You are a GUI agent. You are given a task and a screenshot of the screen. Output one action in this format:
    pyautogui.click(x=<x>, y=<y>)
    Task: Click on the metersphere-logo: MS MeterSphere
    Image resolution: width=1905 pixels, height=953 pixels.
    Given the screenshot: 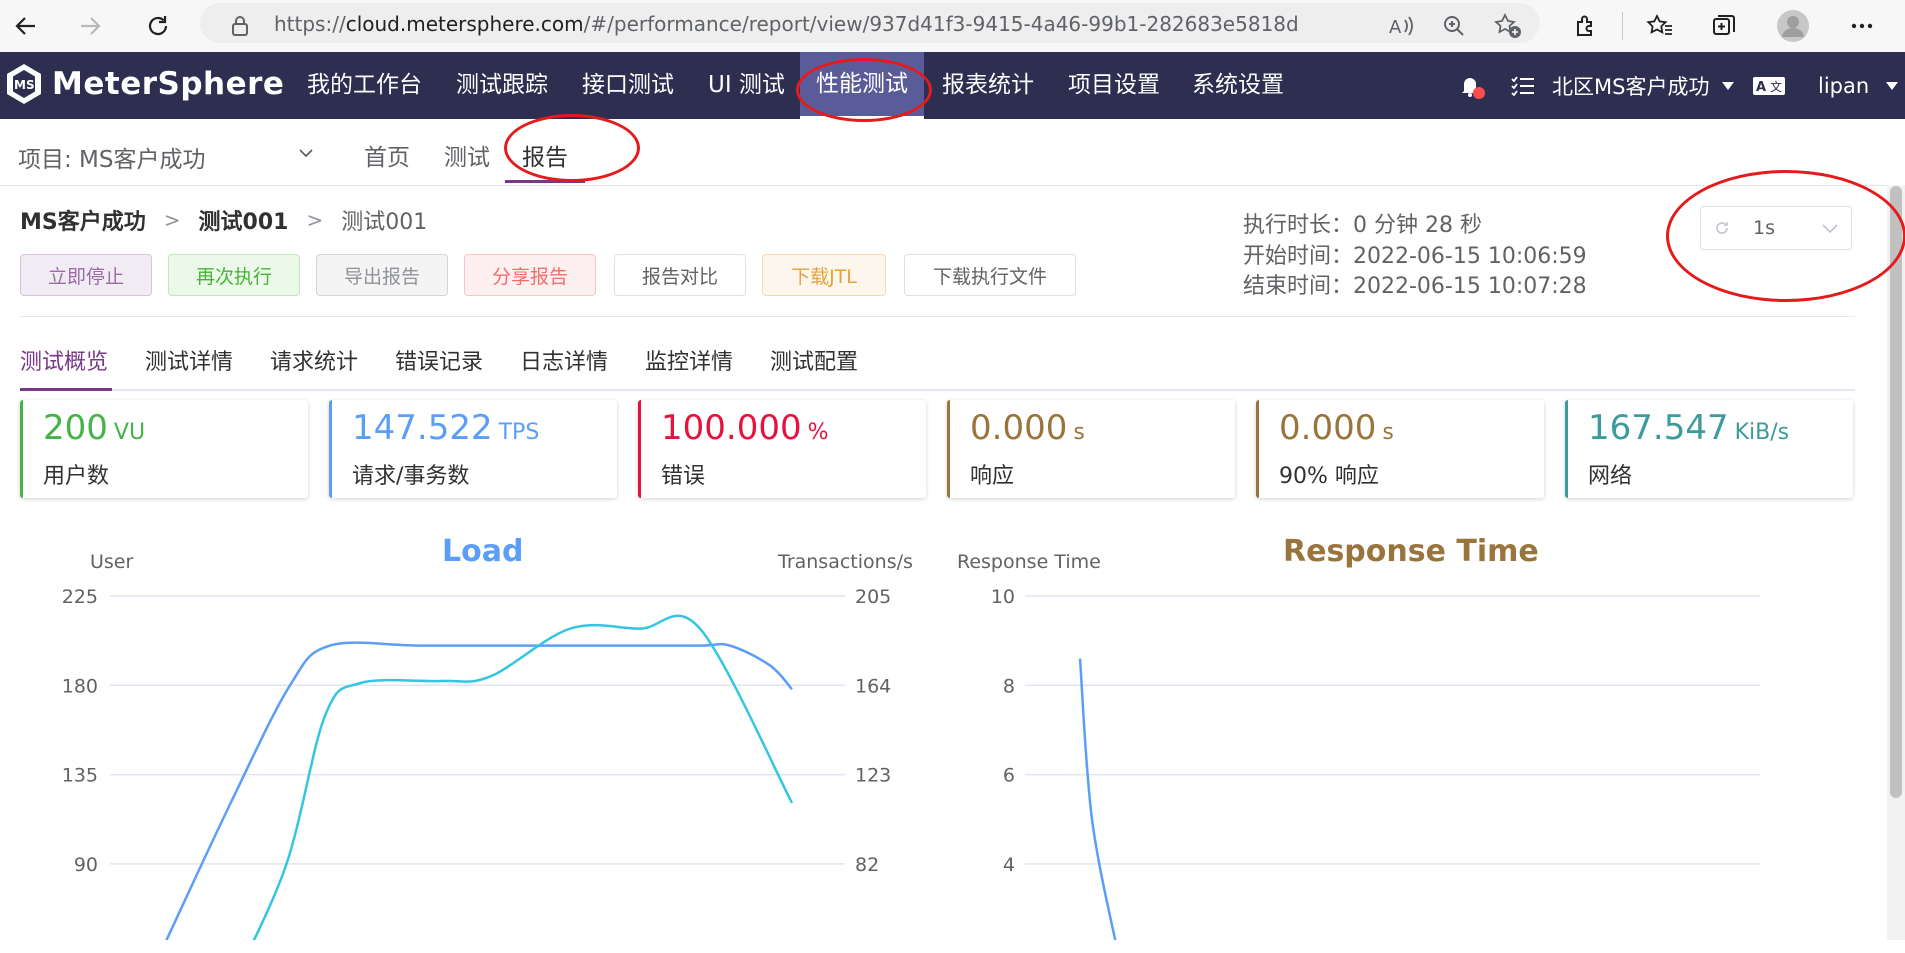 What is the action you would take?
    pyautogui.click(x=144, y=84)
    